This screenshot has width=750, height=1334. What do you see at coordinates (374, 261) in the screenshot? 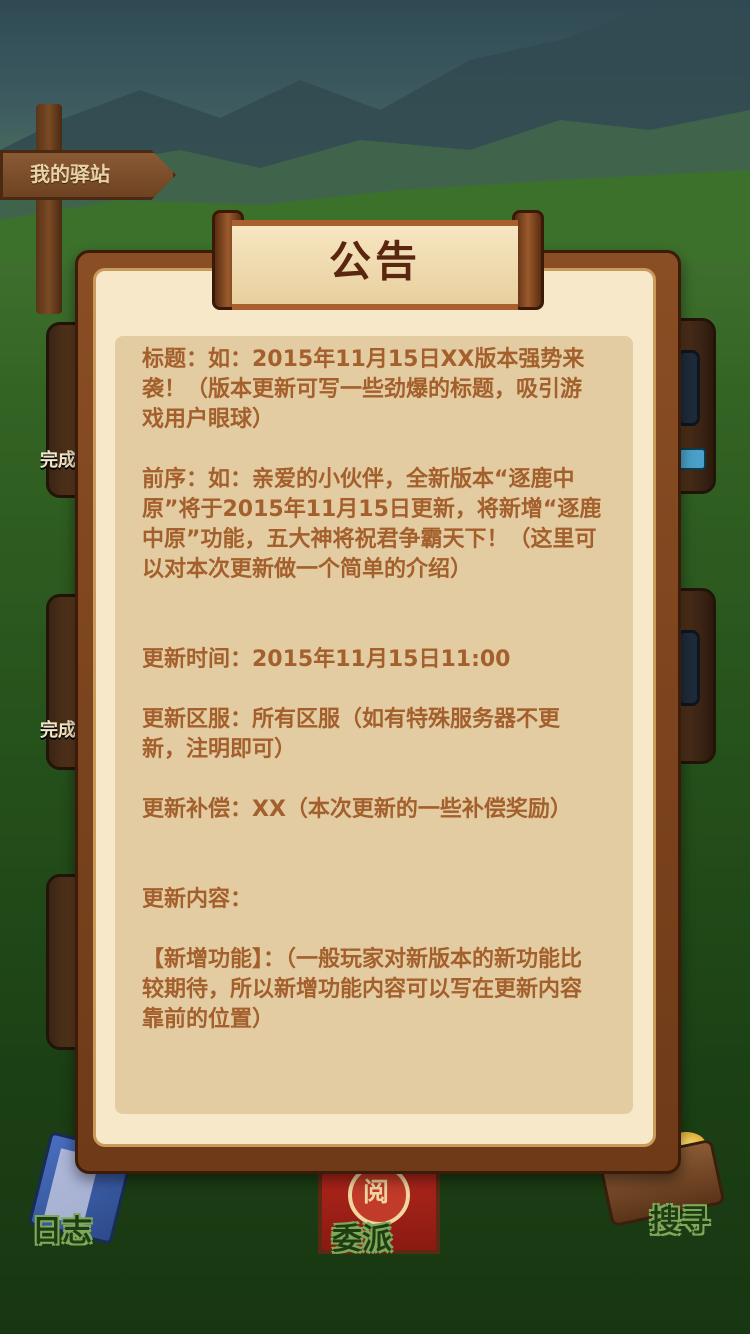
I see `dialog-title: 公告` at bounding box center [374, 261].